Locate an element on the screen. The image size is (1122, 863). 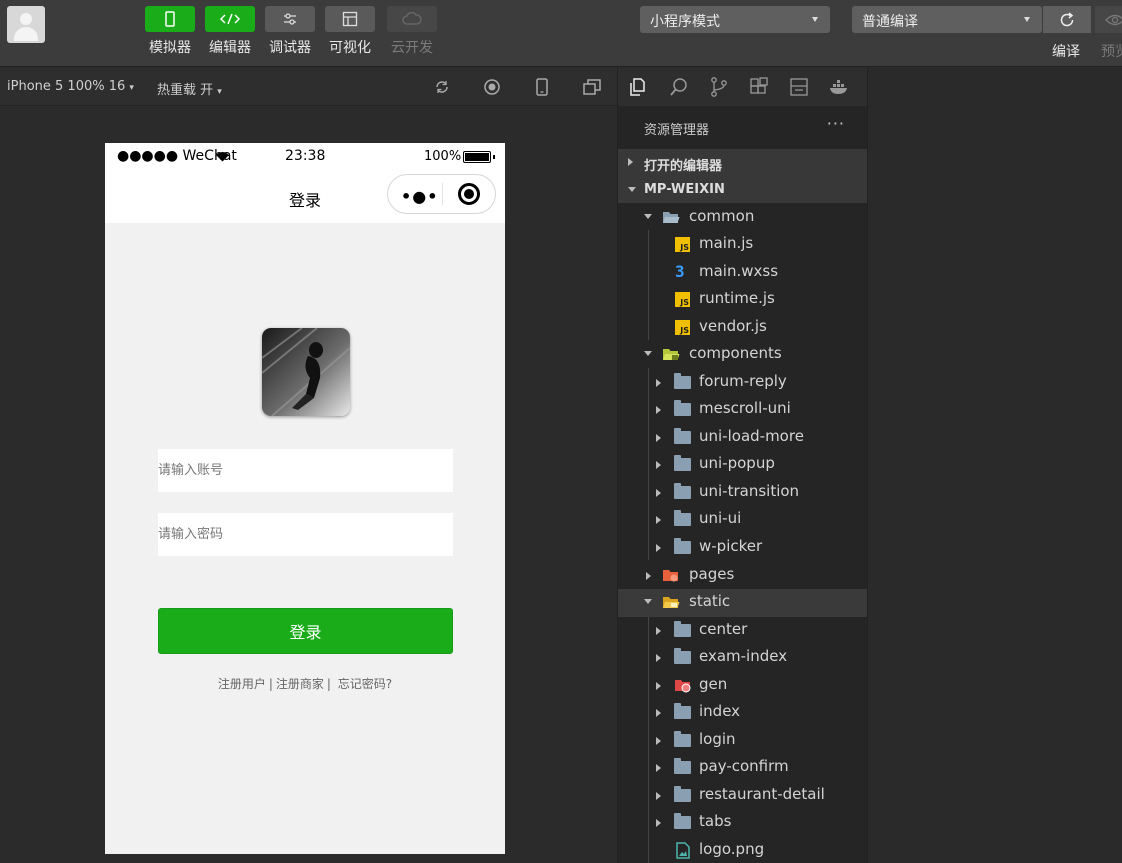
status-time: 23:38 is located at coordinates (305, 156).